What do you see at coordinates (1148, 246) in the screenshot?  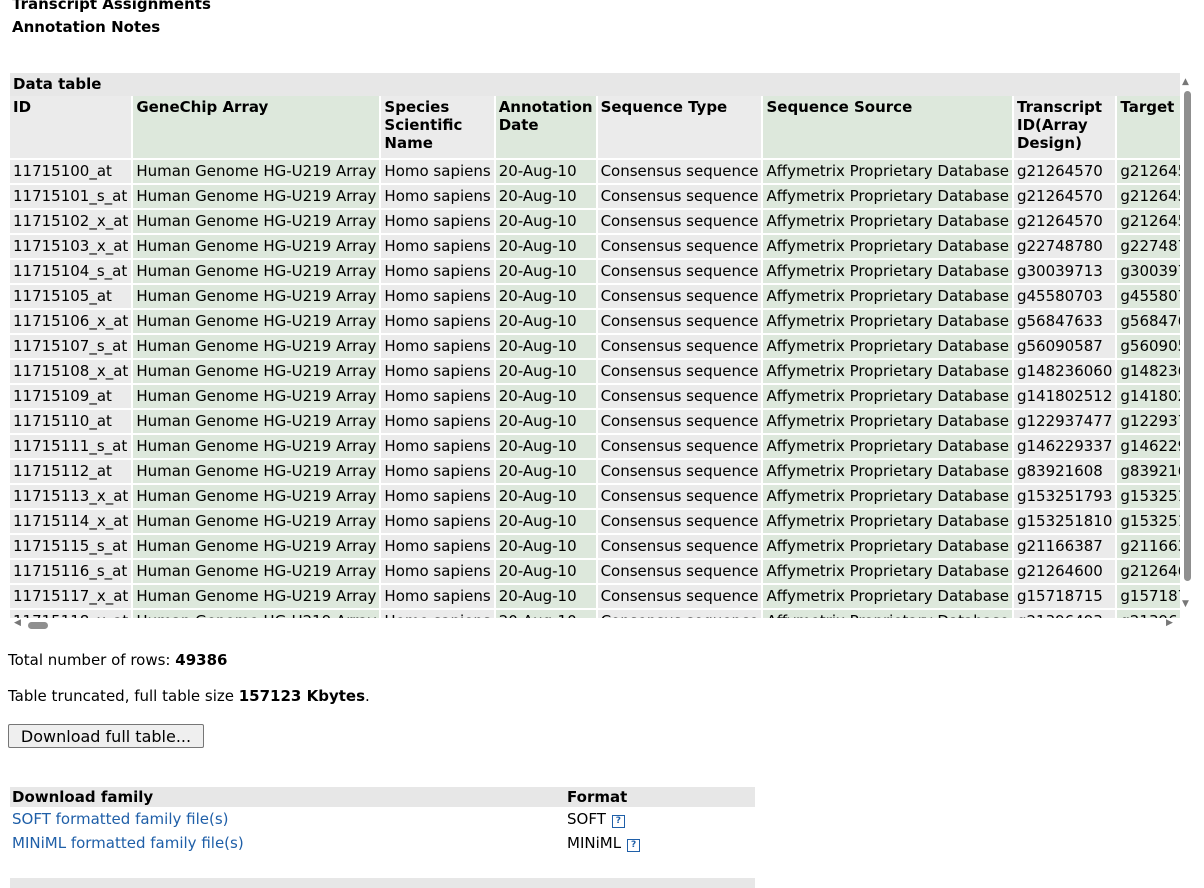 I see `cell-target-id: g2274878` at bounding box center [1148, 246].